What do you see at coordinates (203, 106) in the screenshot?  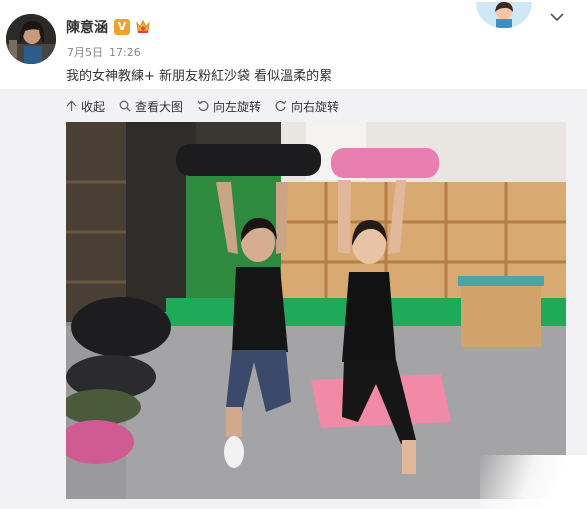 I see `rotate-left-icon` at bounding box center [203, 106].